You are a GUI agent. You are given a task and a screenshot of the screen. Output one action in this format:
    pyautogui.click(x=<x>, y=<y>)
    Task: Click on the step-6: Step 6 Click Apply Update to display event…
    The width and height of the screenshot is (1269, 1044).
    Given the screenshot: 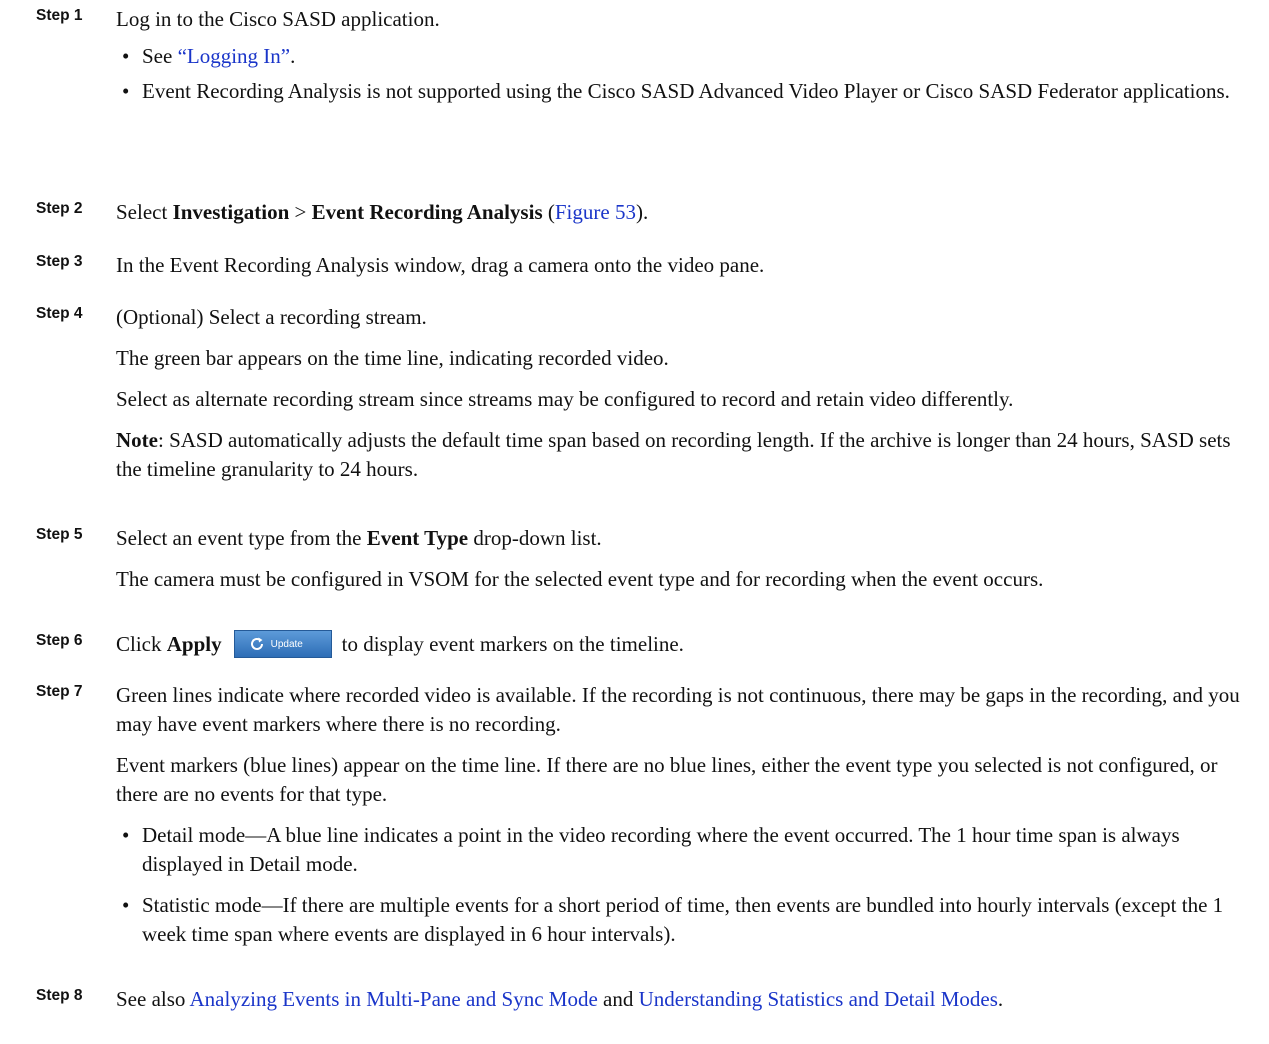 What is the action you would take?
    pyautogui.click(x=645, y=646)
    